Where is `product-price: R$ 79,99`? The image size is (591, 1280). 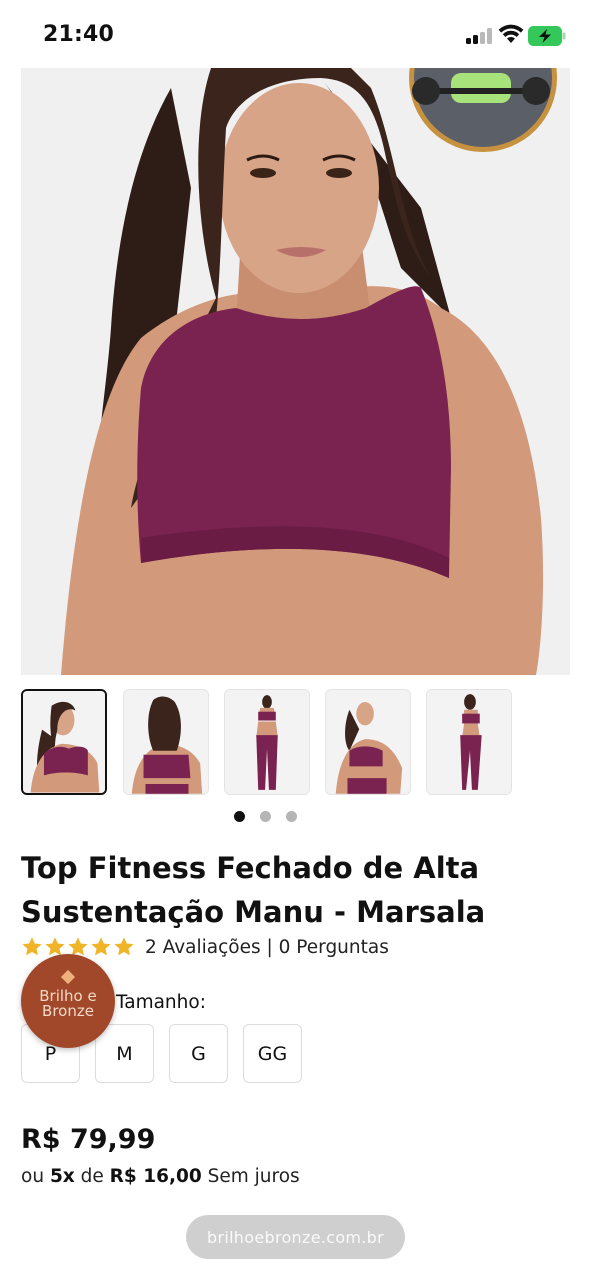
product-price: R$ 79,99 is located at coordinates (88, 1139).